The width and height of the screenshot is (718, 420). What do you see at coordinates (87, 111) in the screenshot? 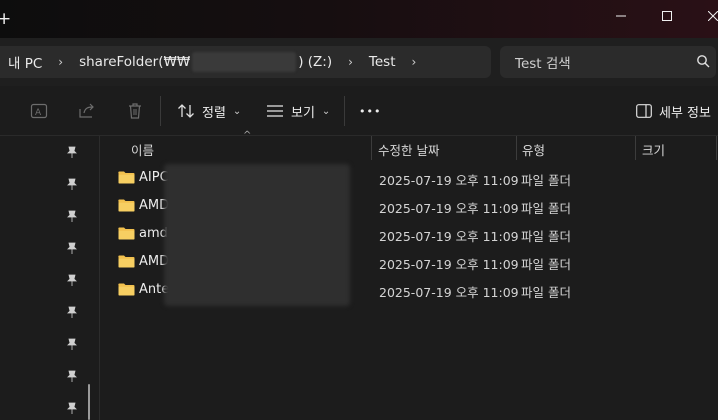
I see `share-icon` at bounding box center [87, 111].